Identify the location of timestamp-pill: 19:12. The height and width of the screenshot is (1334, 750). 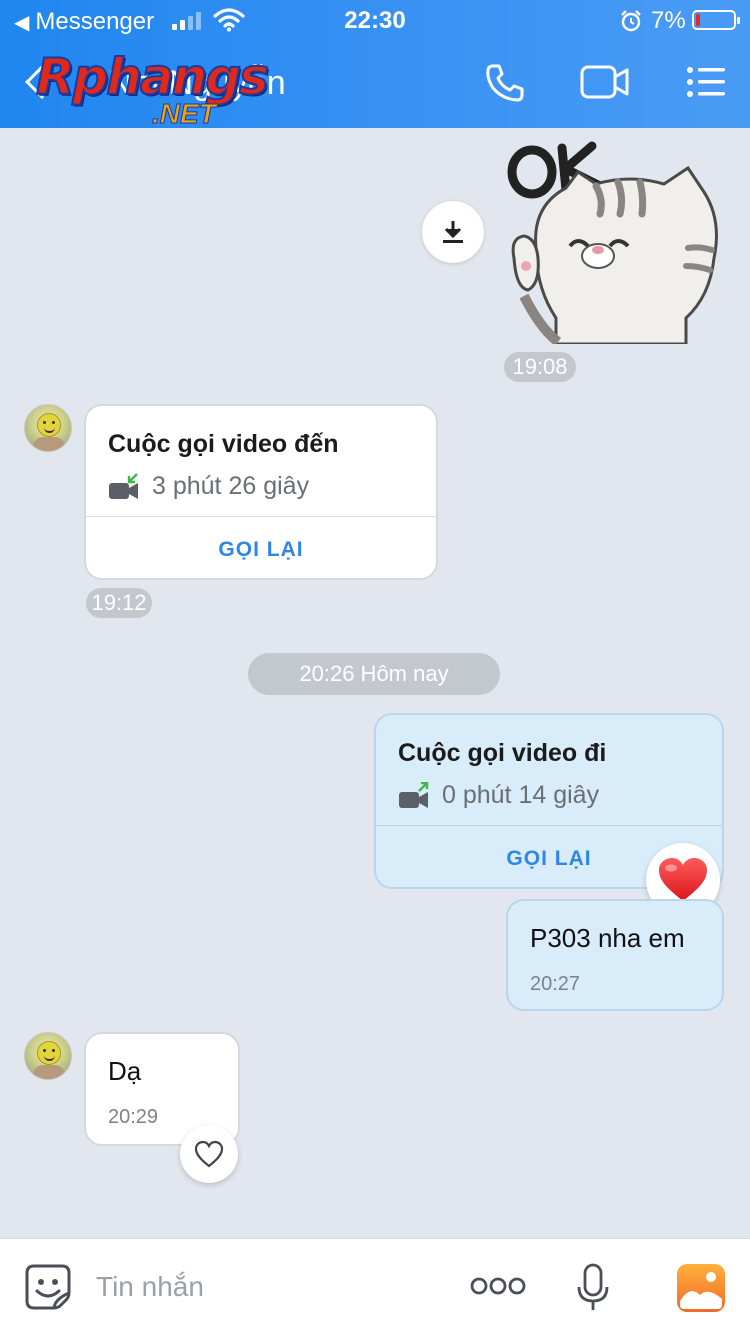
(119, 603).